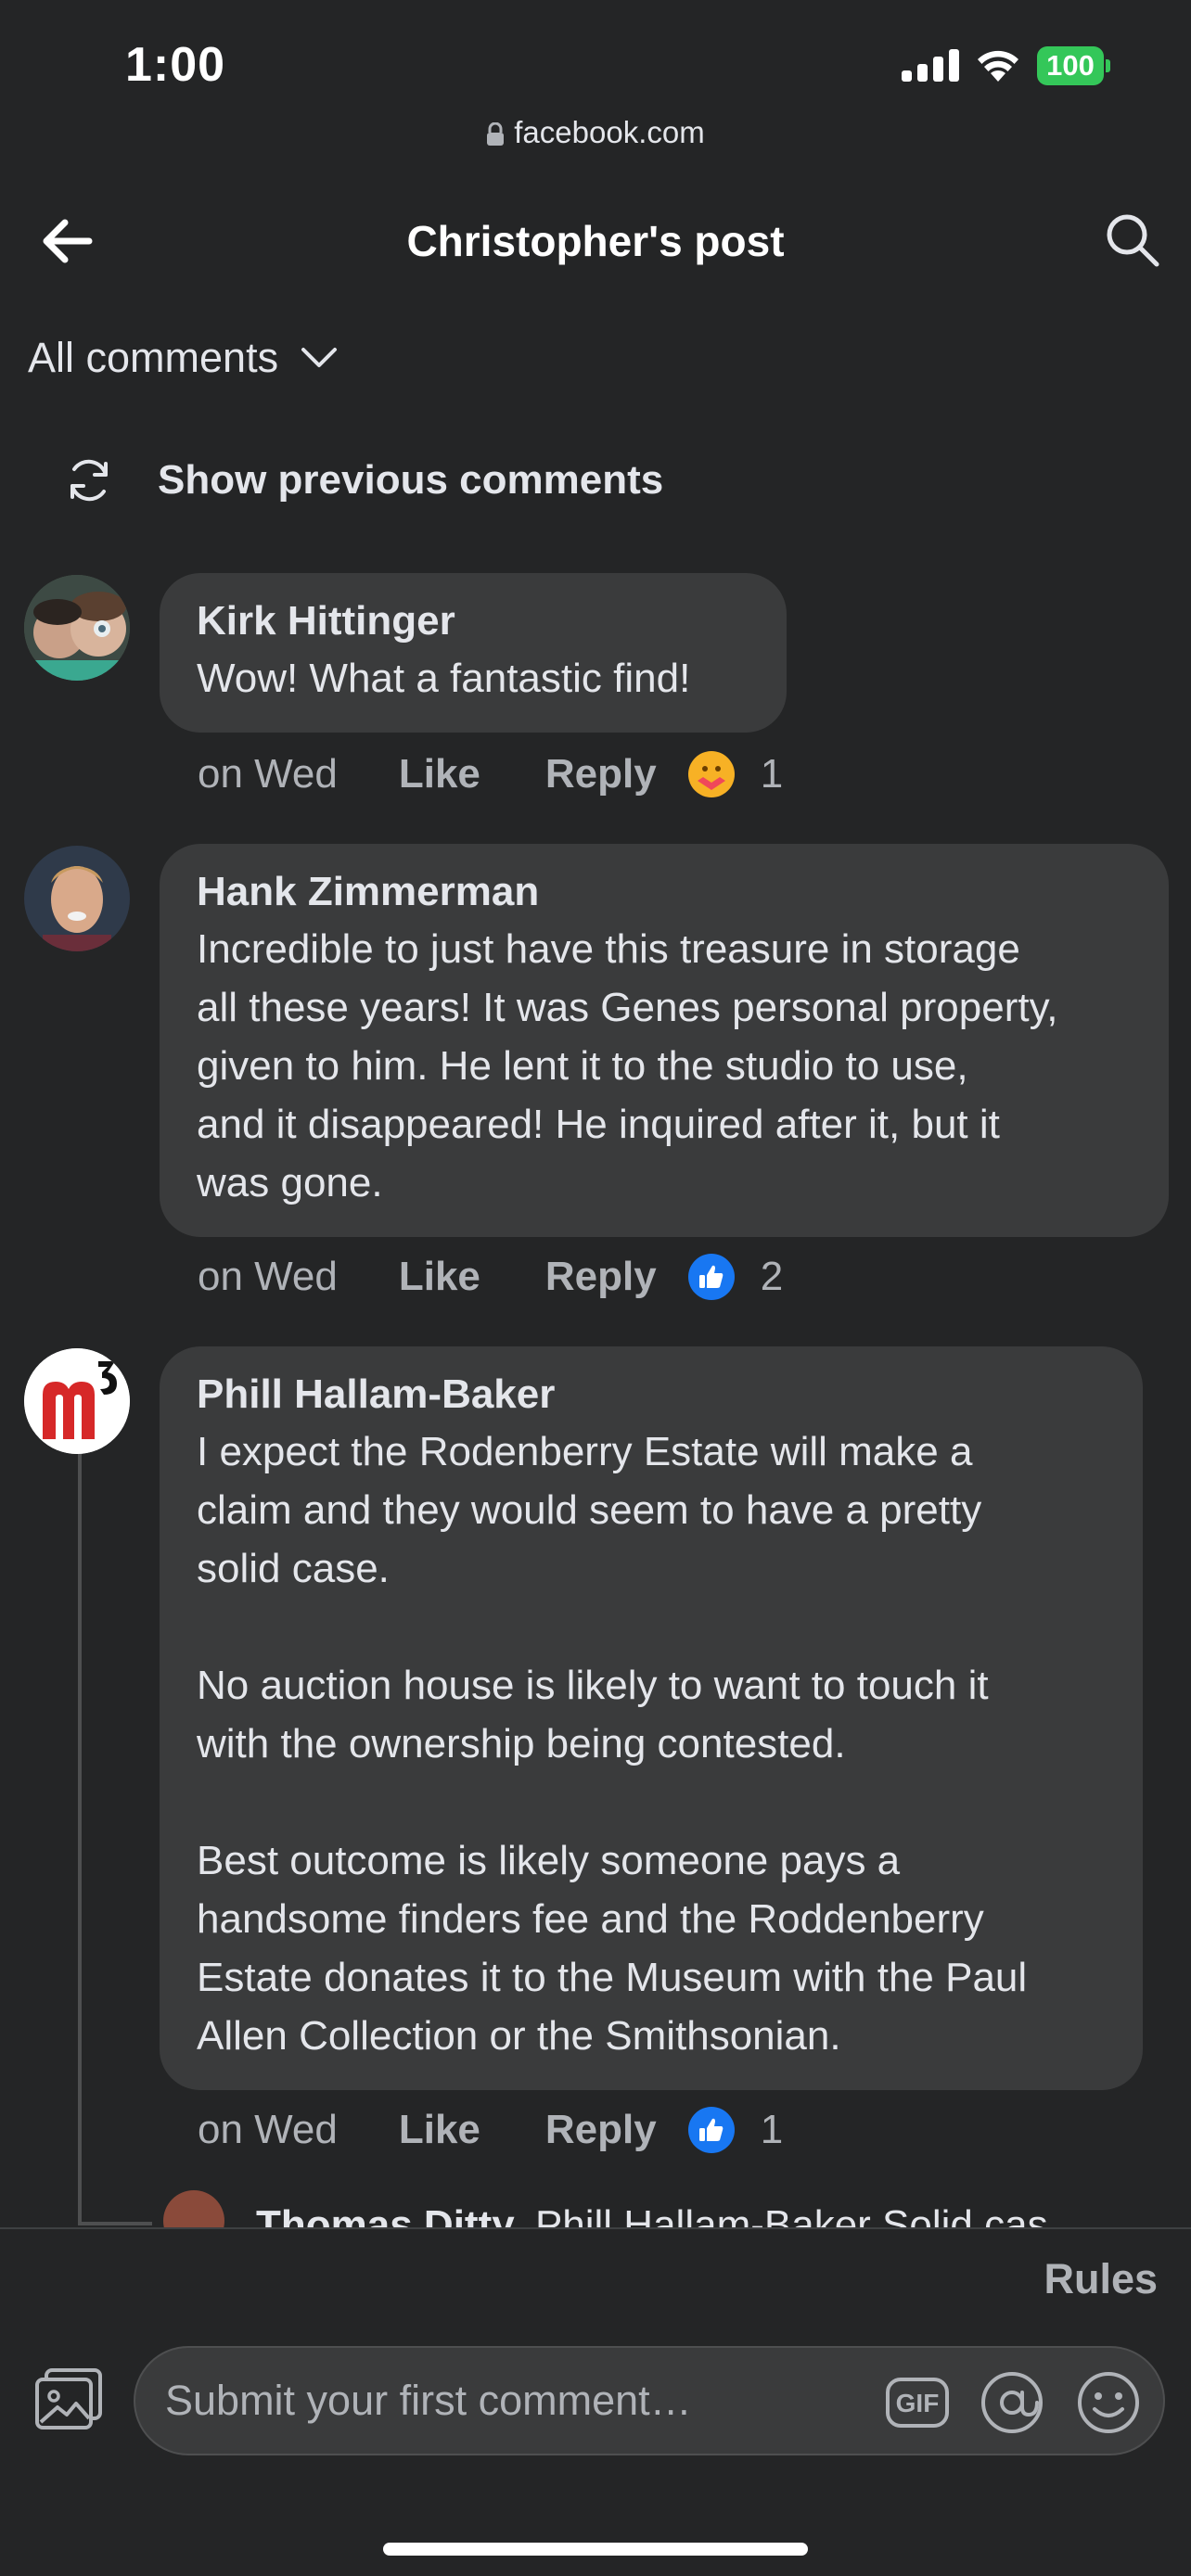 Image resolution: width=1191 pixels, height=2576 pixels. I want to click on m3-logo-avatar, so click(77, 1401).